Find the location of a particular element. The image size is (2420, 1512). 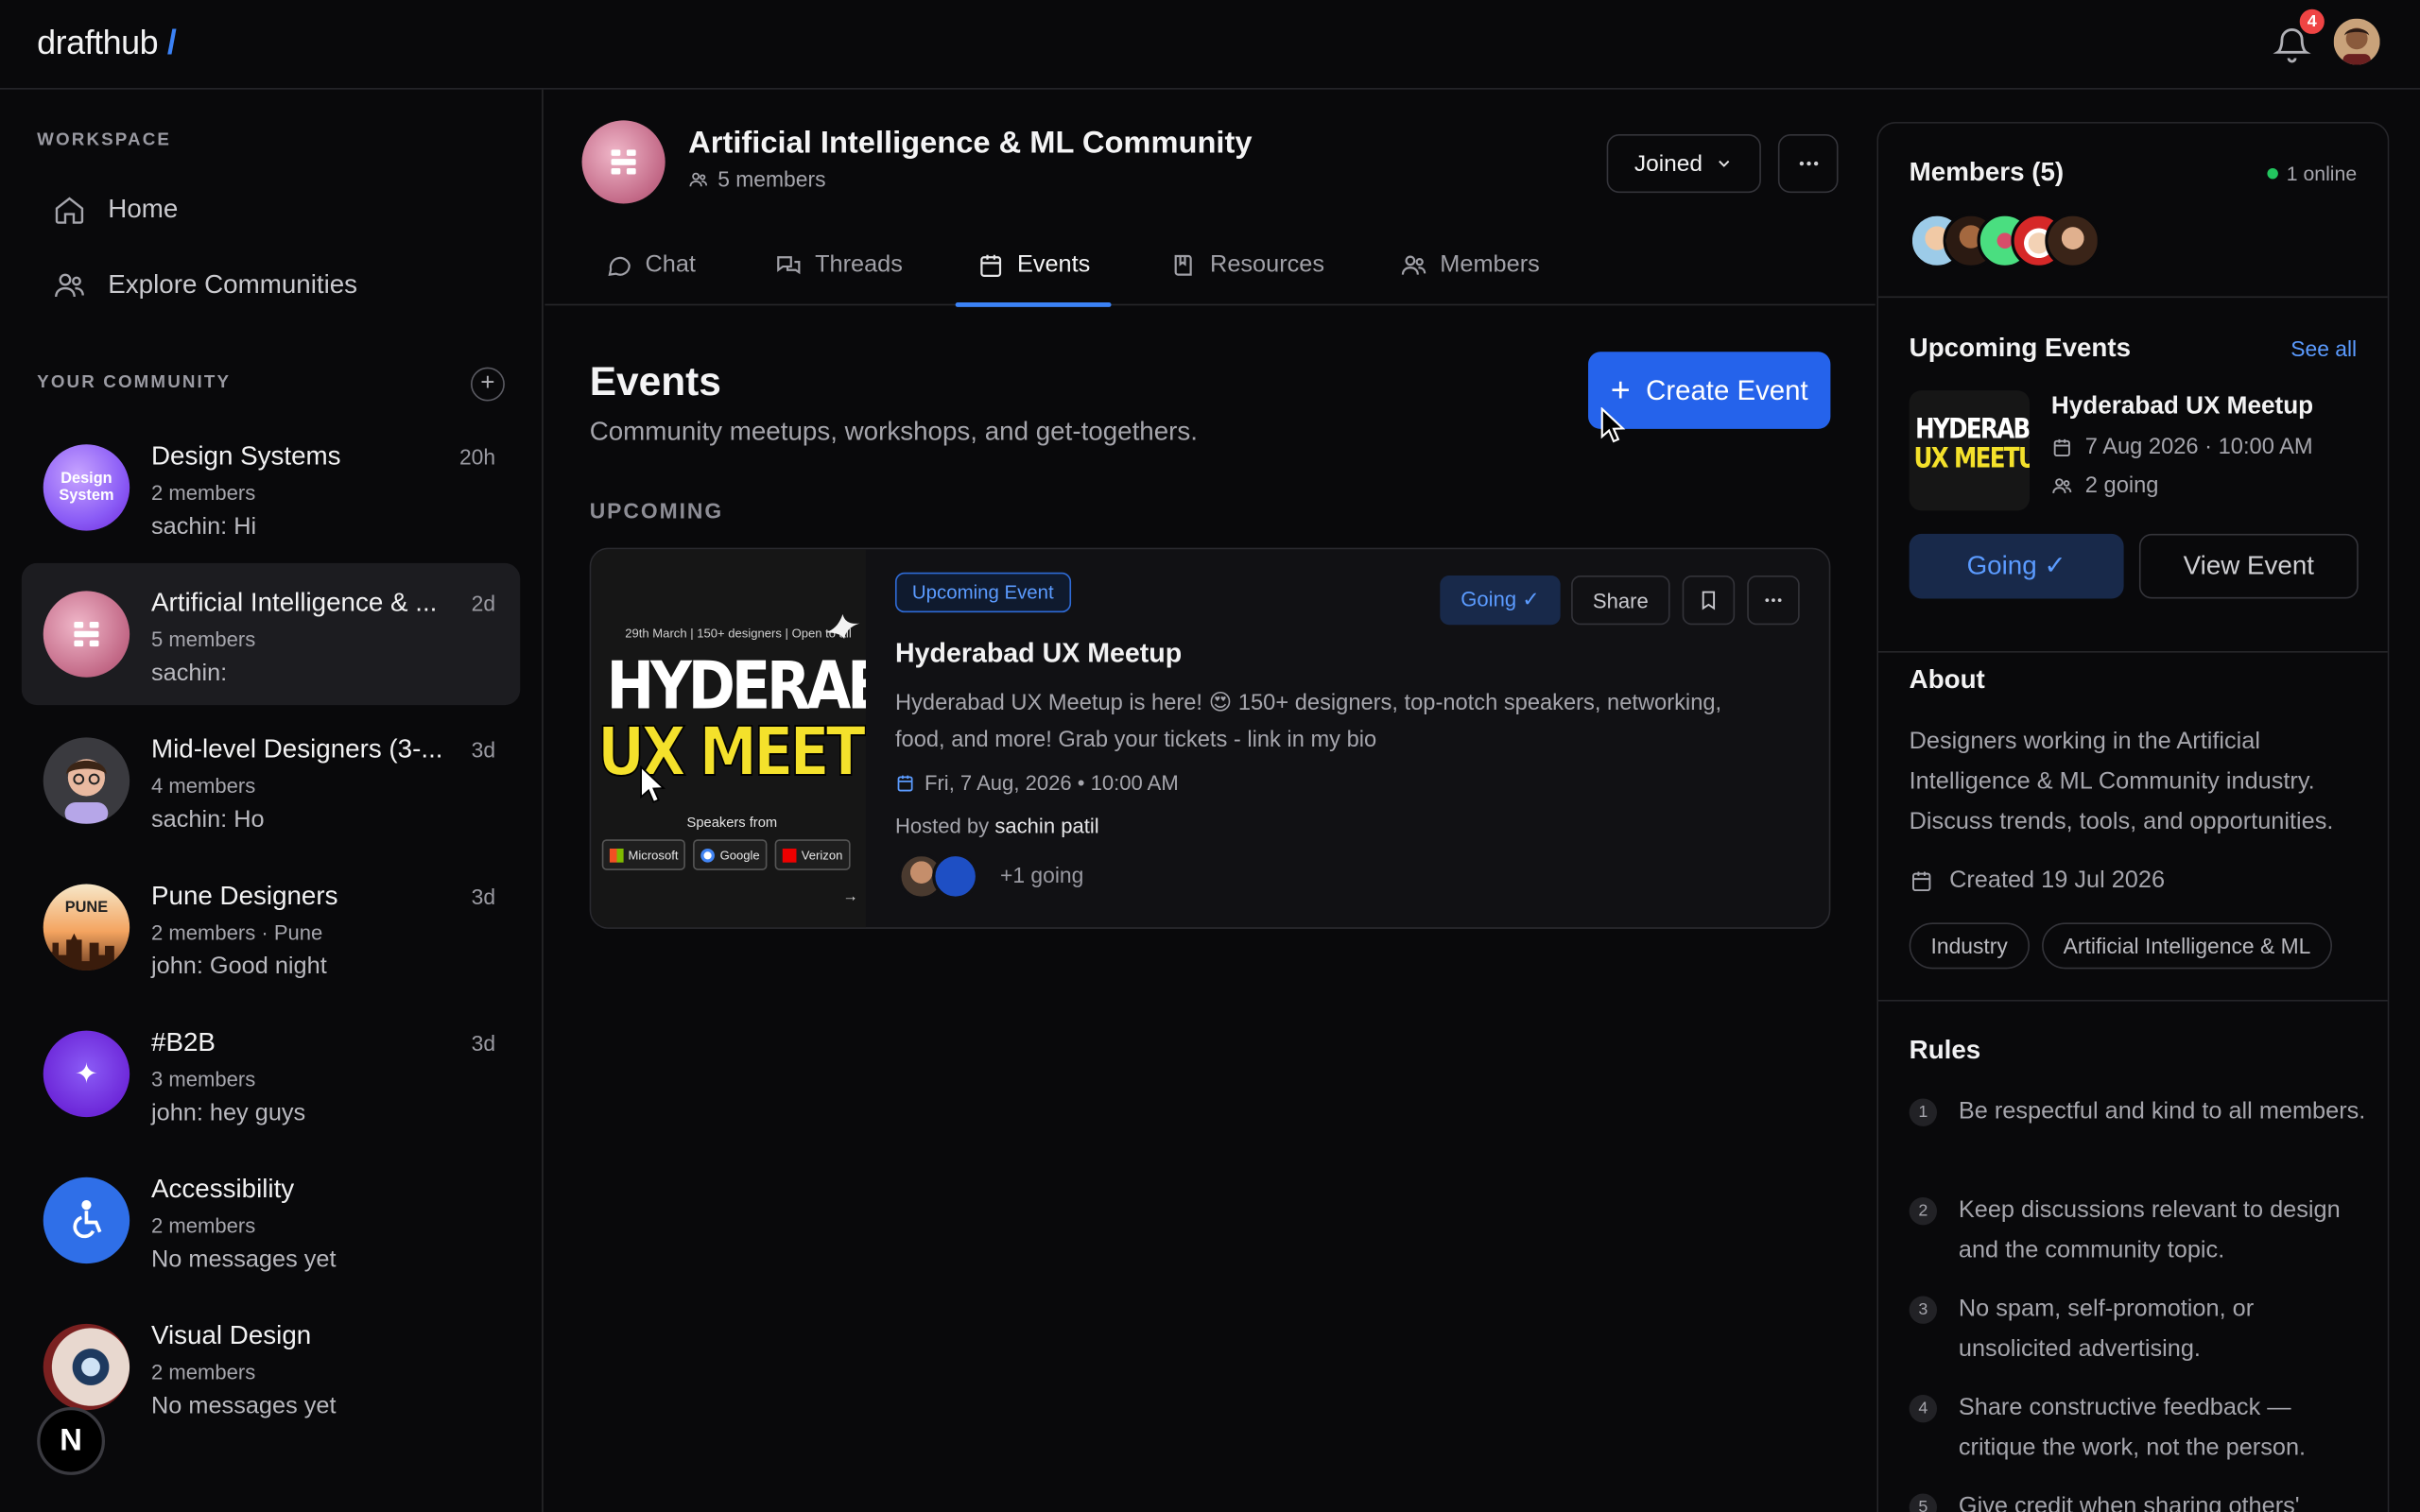

tag-industry: Industry is located at coordinates (1970, 946).